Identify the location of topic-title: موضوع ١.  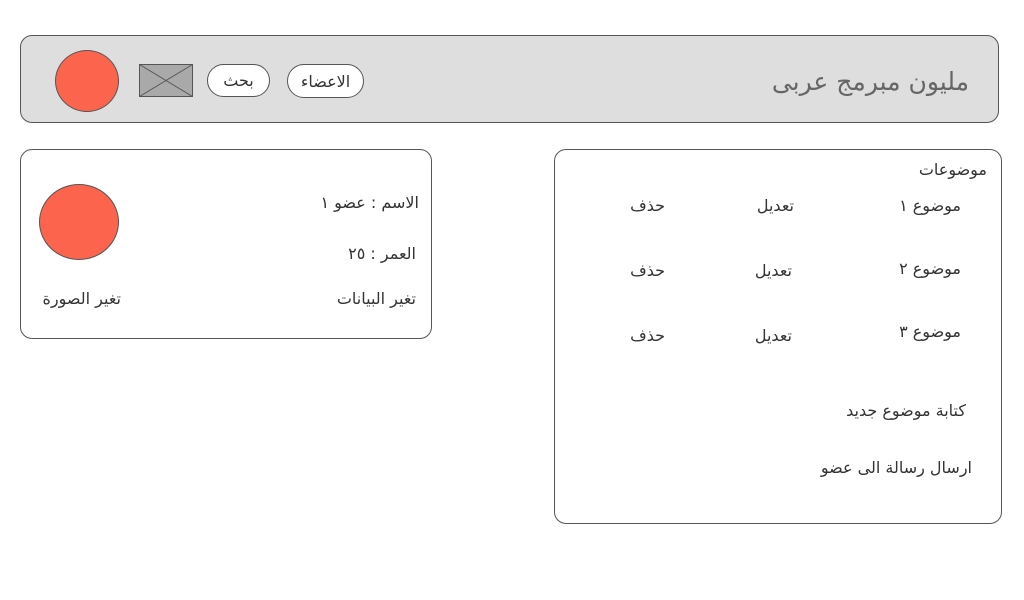
(930, 205).